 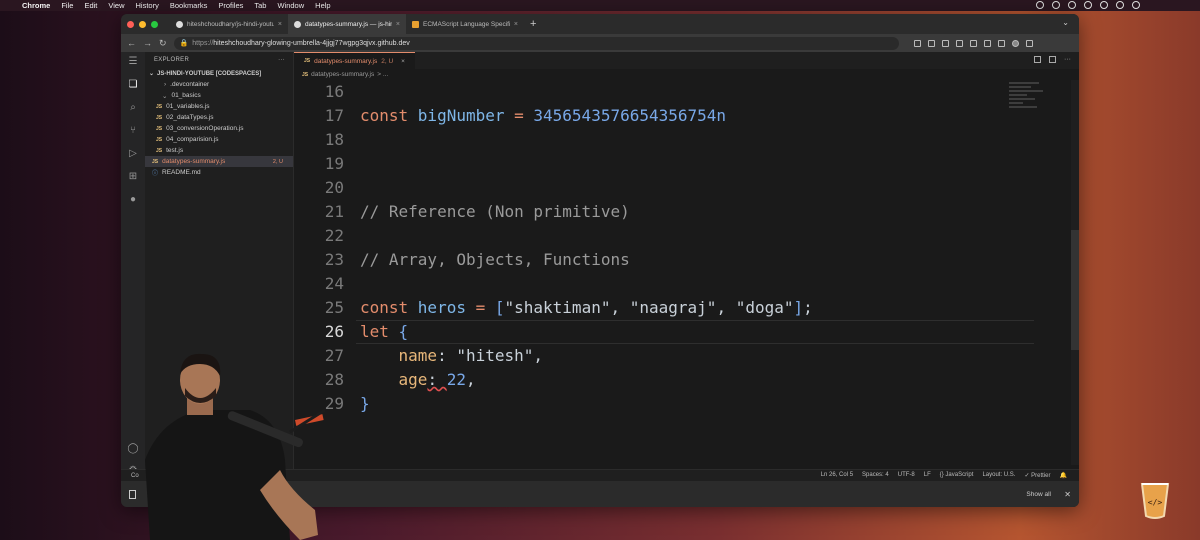 What do you see at coordinates (342, 74) in the screenshot?
I see `breadcrumb-file: datatypes-summary.js` at bounding box center [342, 74].